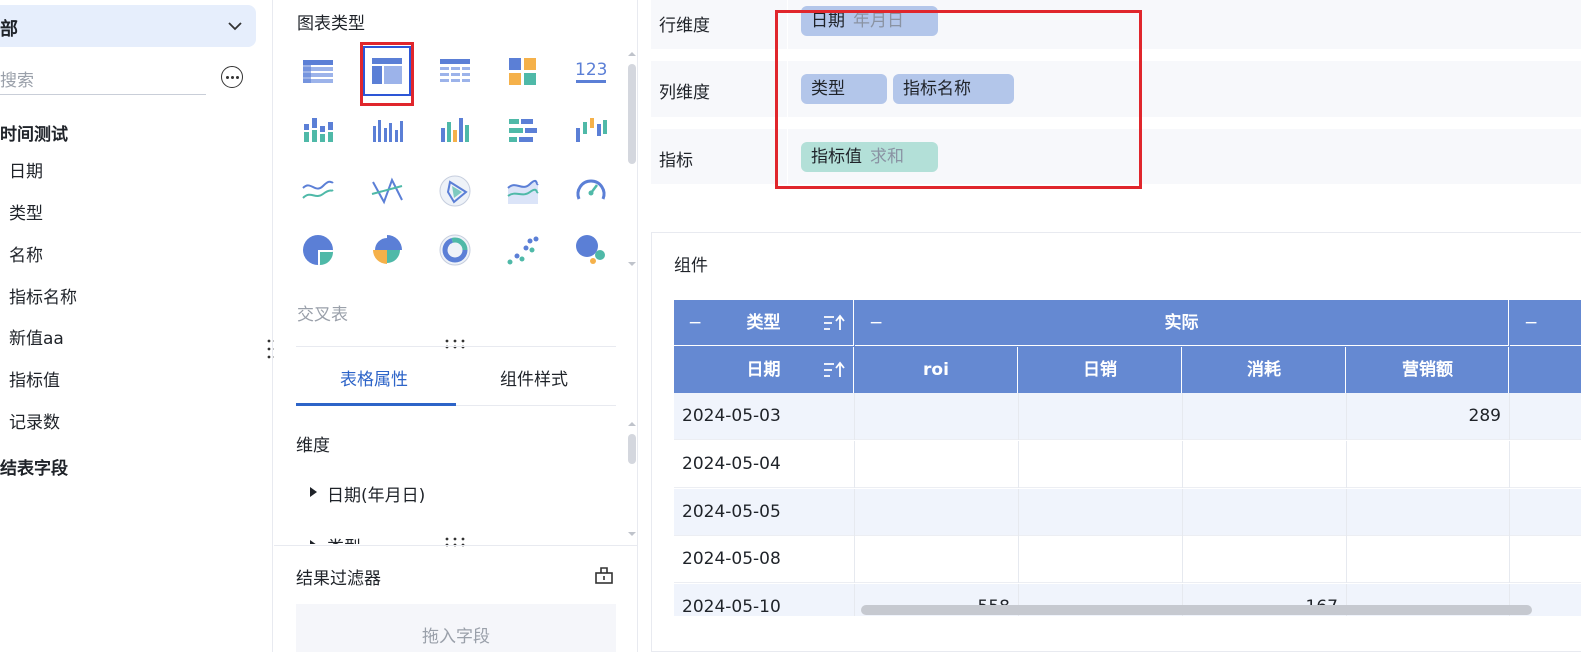 The image size is (1581, 652). I want to click on scatter-plot-icon, so click(523, 250).